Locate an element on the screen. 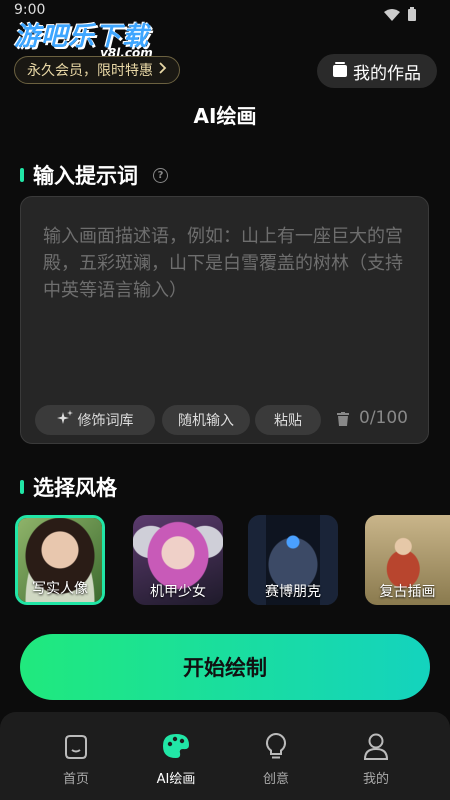  gallery-icon is located at coordinates (340, 69).